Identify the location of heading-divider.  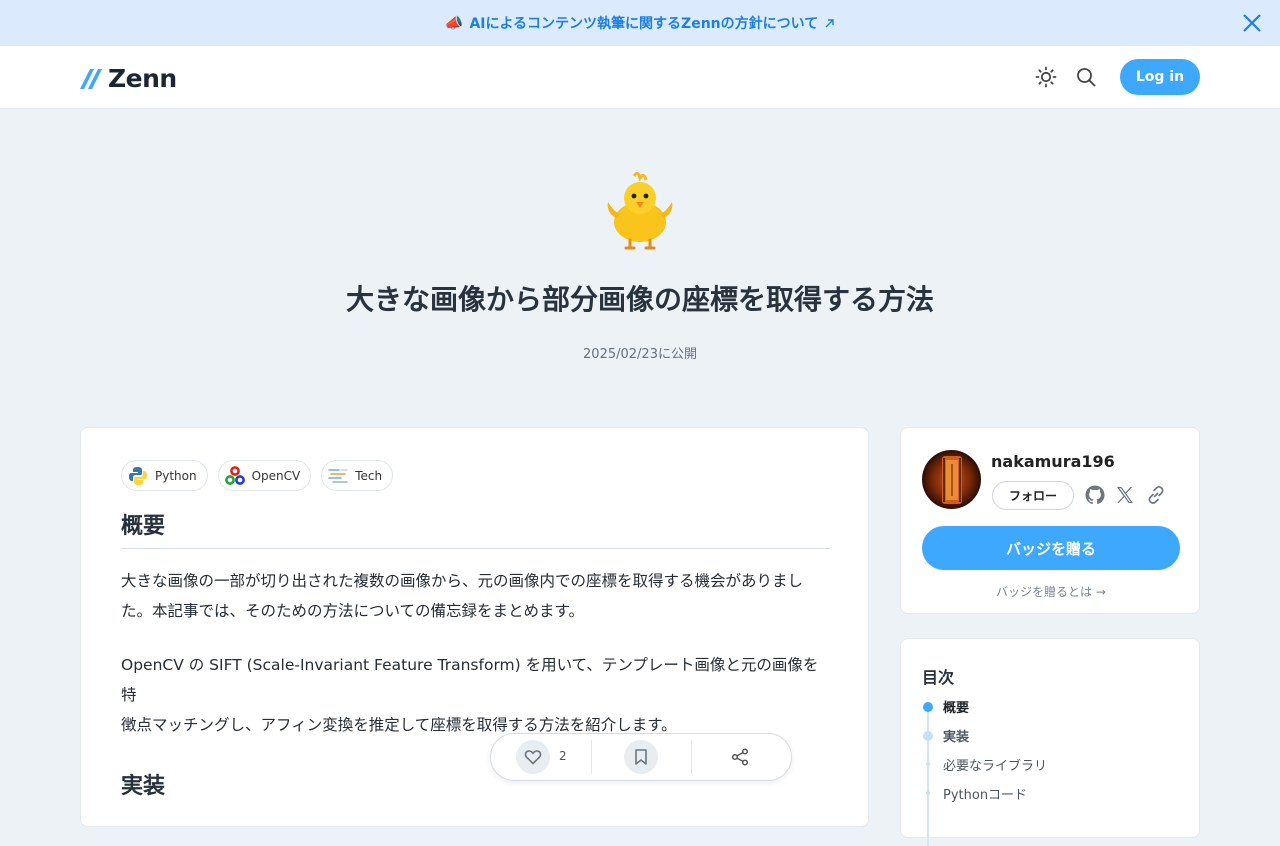
(475, 548).